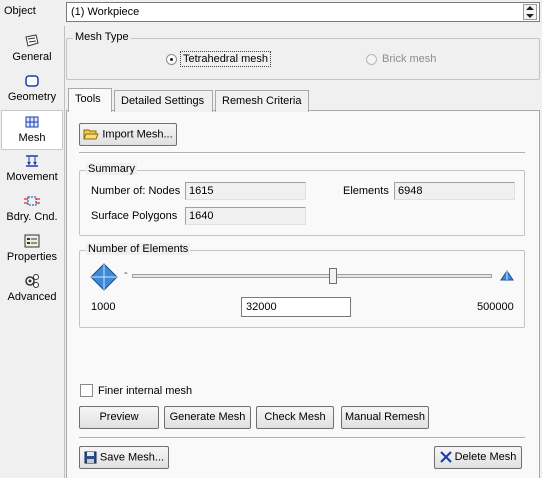  Describe the element at coordinates (64, 252) in the screenshot. I see `sidebar-divider` at that location.